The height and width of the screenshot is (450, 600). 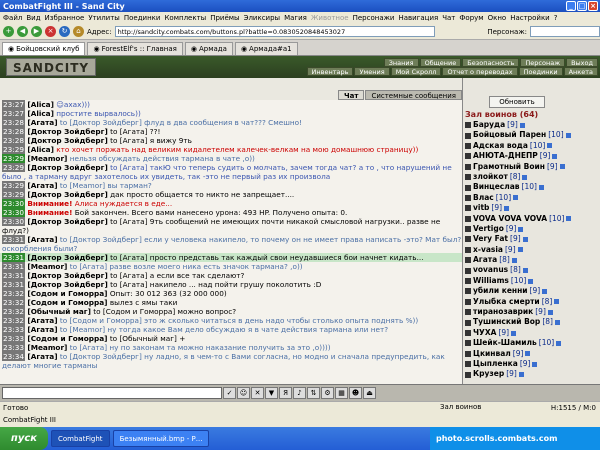 What do you see at coordinates (14, 293) in the screenshot?
I see `message-time: 23:32` at bounding box center [14, 293].